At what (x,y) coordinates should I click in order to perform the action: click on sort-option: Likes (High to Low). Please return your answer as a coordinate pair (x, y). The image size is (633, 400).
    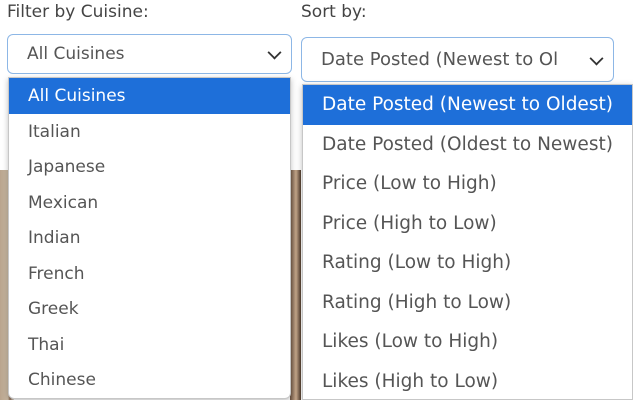
    Looking at the image, I should click on (467, 381).